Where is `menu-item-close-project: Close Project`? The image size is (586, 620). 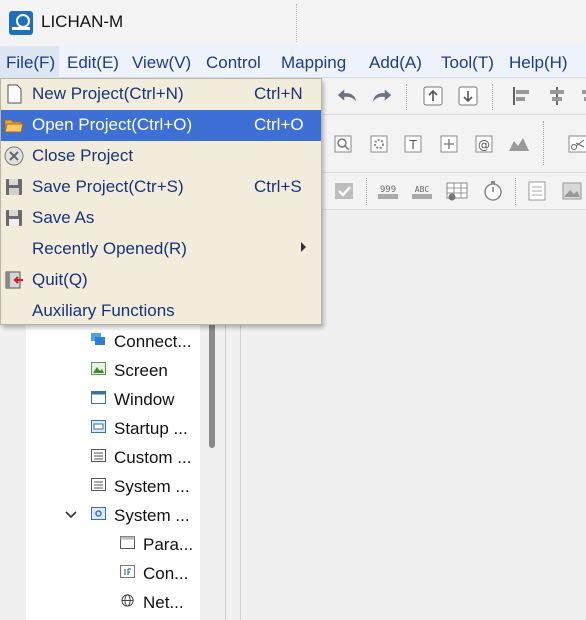
menu-item-close-project: Close Project is located at coordinates (161, 156).